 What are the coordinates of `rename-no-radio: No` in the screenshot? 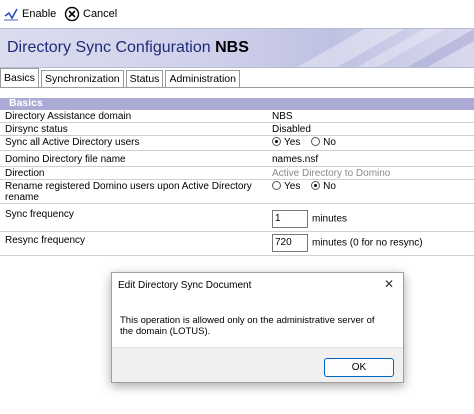 It's located at (323, 186).